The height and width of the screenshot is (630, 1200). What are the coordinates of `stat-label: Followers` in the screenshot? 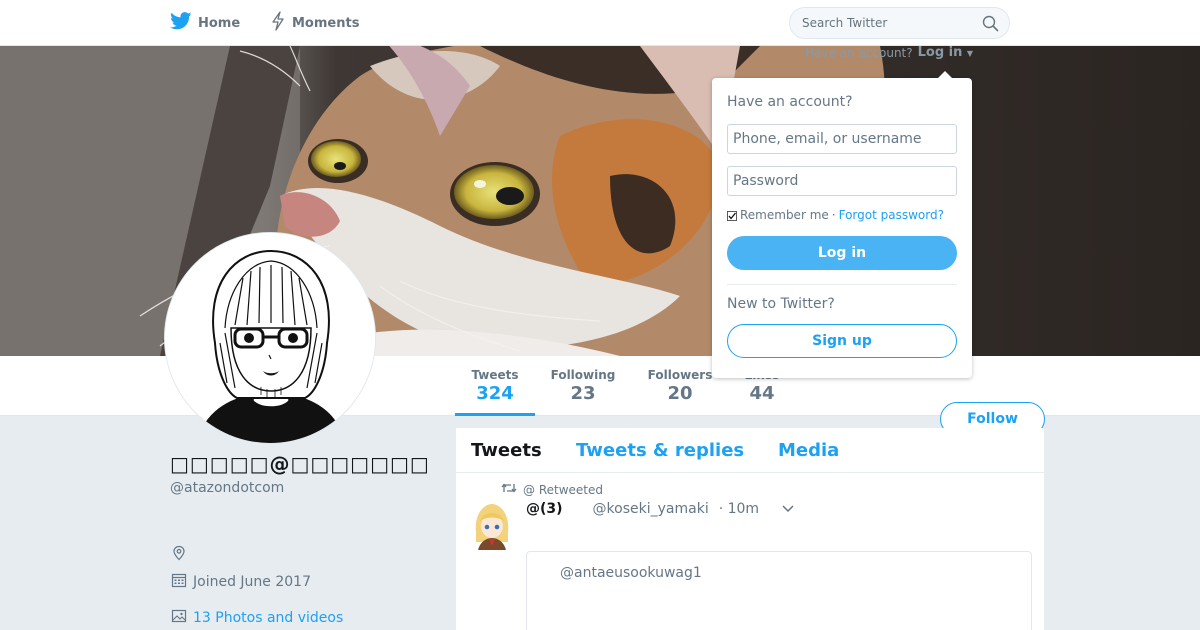 It's located at (680, 375).